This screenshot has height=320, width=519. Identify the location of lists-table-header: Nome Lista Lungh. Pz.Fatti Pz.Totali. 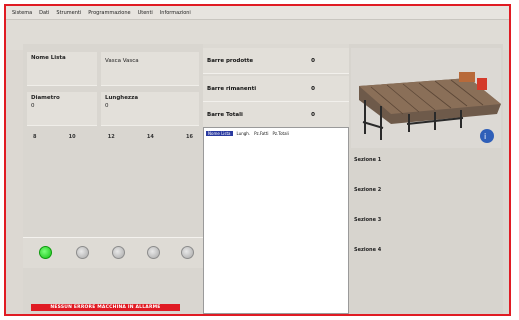
(249, 133).